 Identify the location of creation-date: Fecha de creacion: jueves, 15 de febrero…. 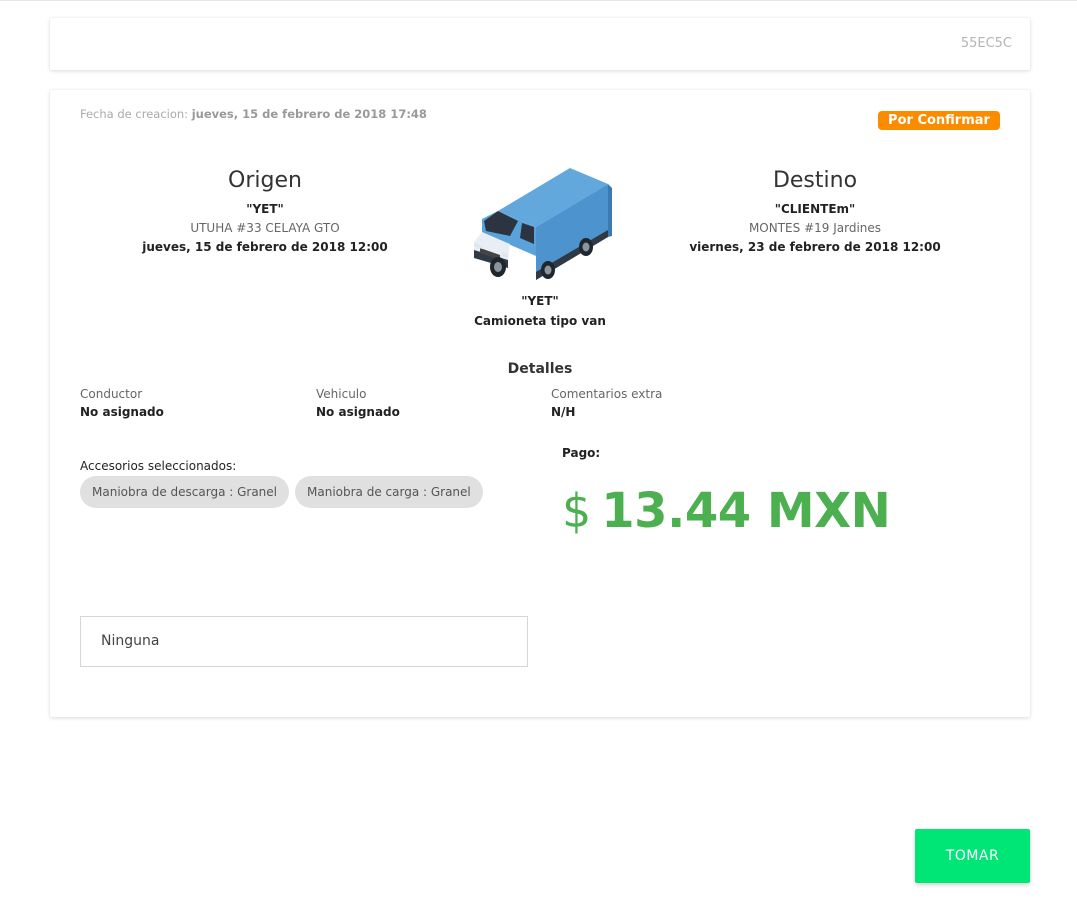
(253, 114).